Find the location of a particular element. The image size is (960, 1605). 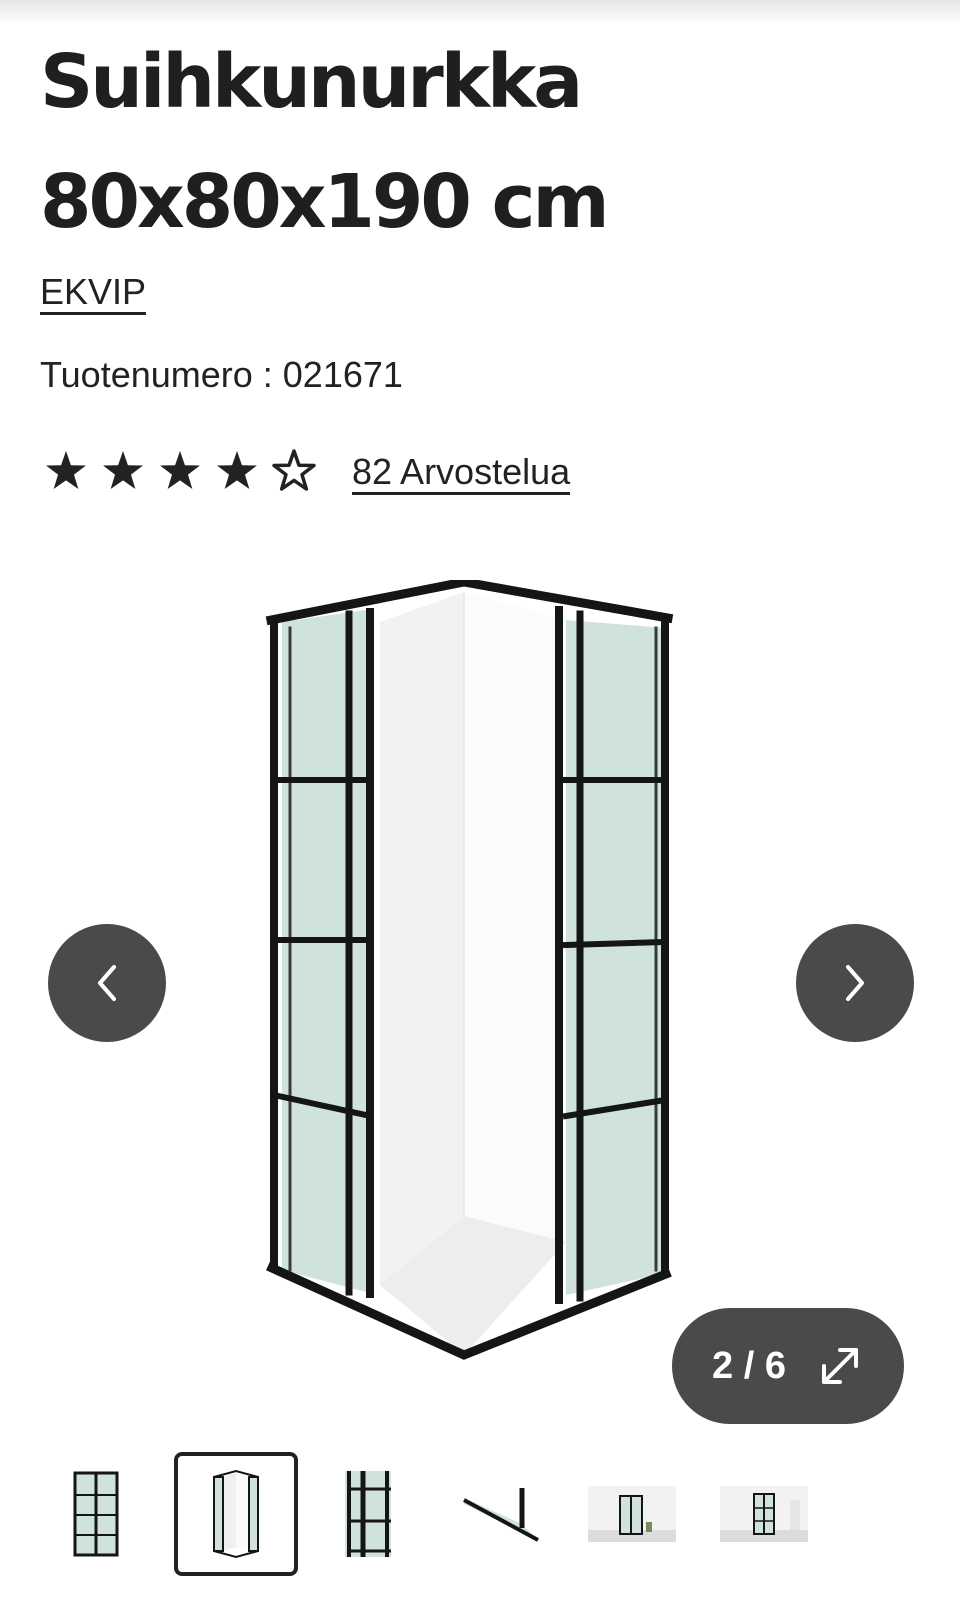

rating-stars is located at coordinates (181, 470).